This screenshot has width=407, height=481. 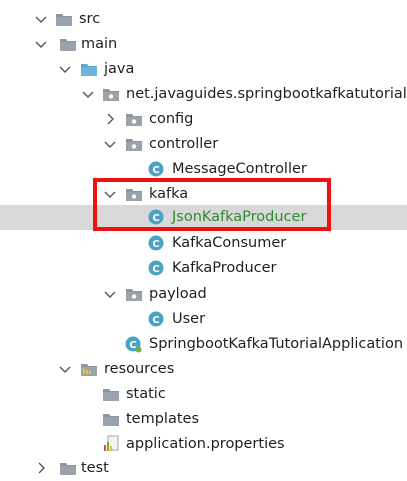 What do you see at coordinates (203, 119) in the screenshot?
I see `tree-item-config: config` at bounding box center [203, 119].